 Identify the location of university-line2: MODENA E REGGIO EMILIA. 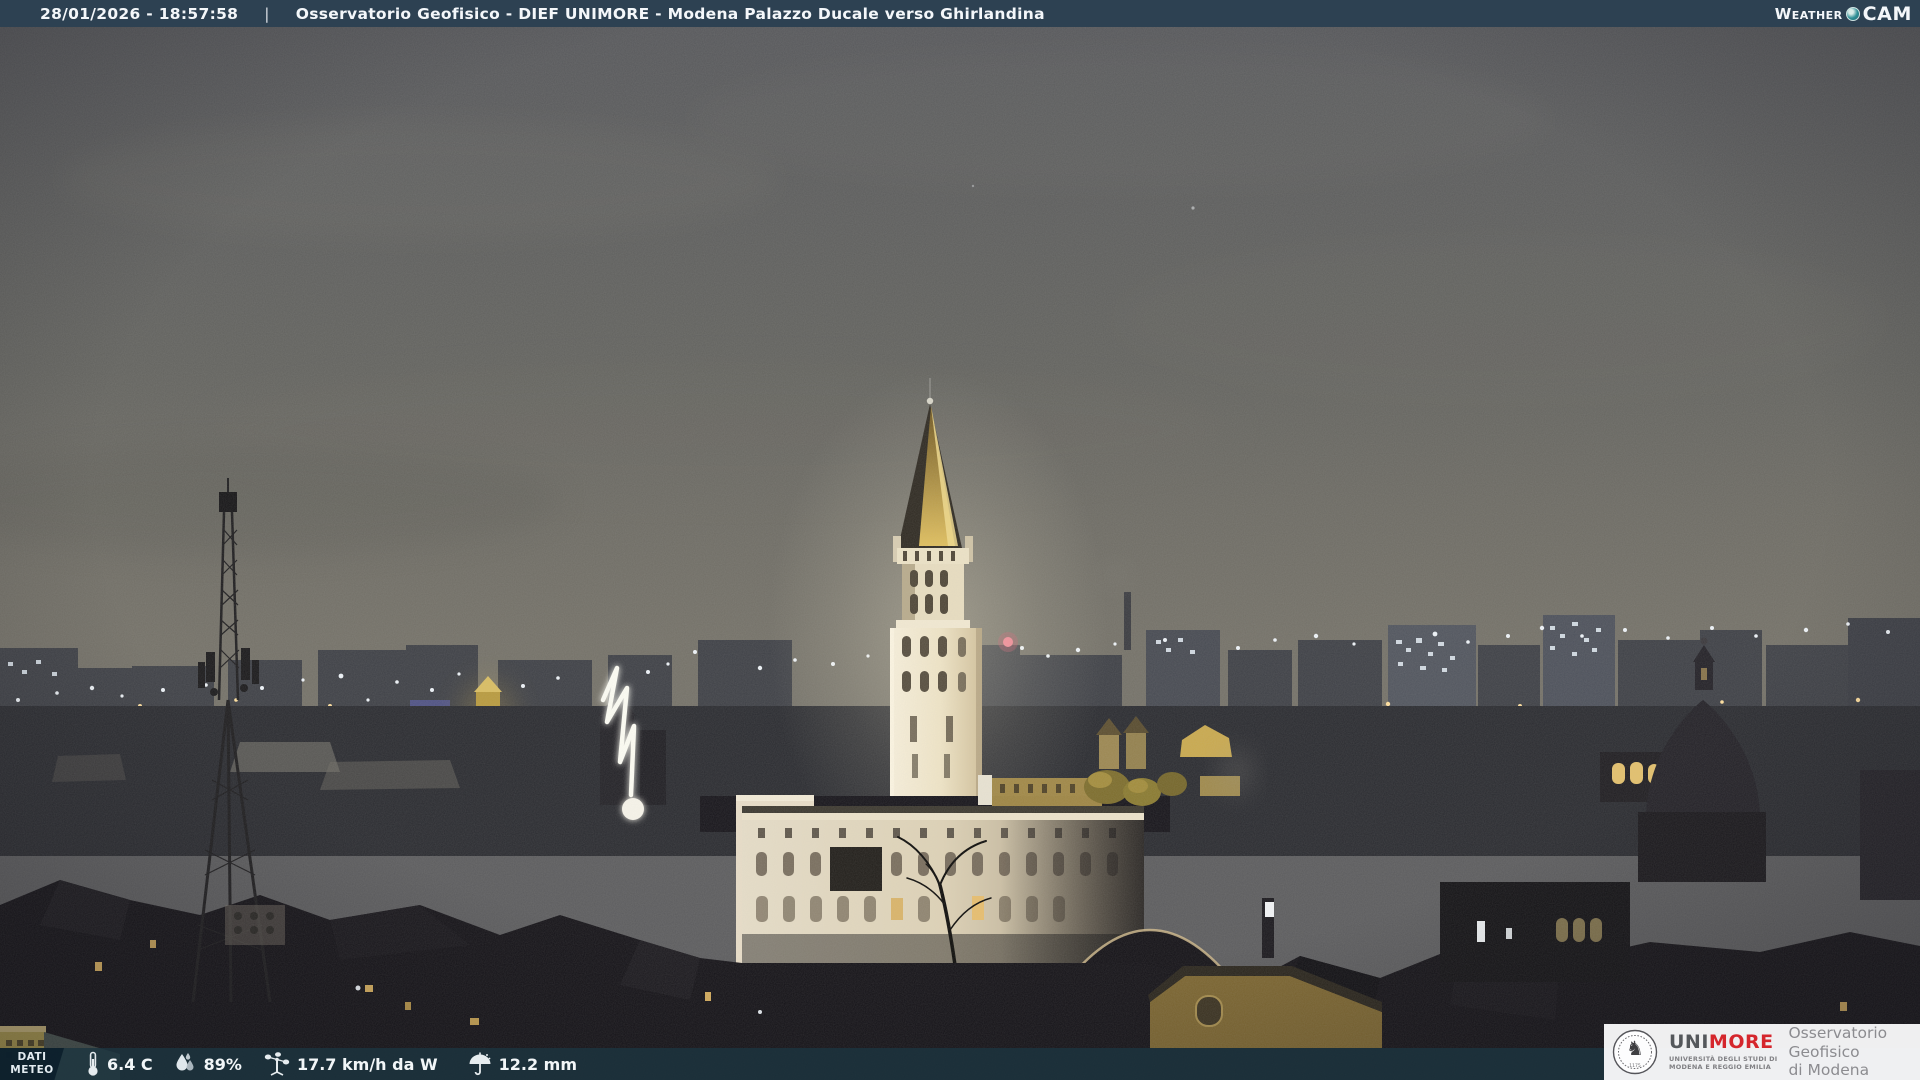
(1720, 1067).